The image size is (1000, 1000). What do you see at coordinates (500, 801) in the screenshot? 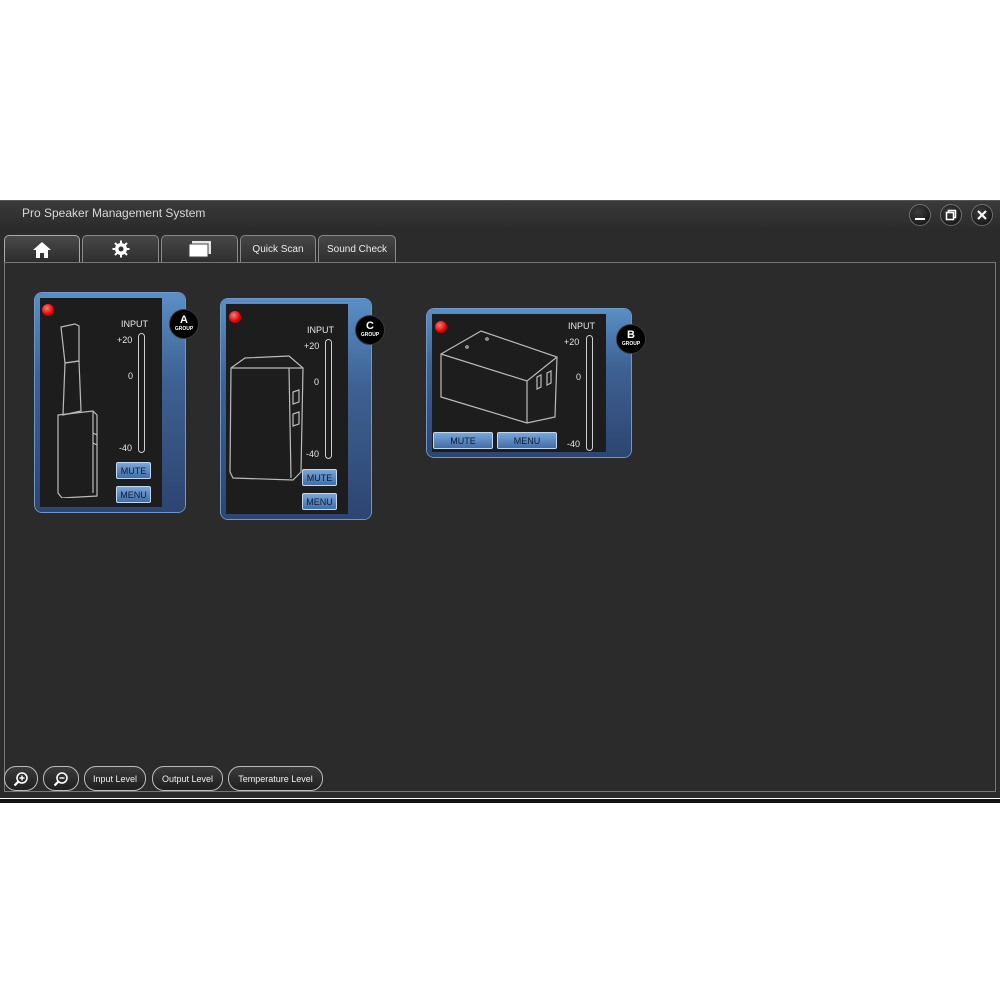
I see `window-bottom-edge` at bounding box center [500, 801].